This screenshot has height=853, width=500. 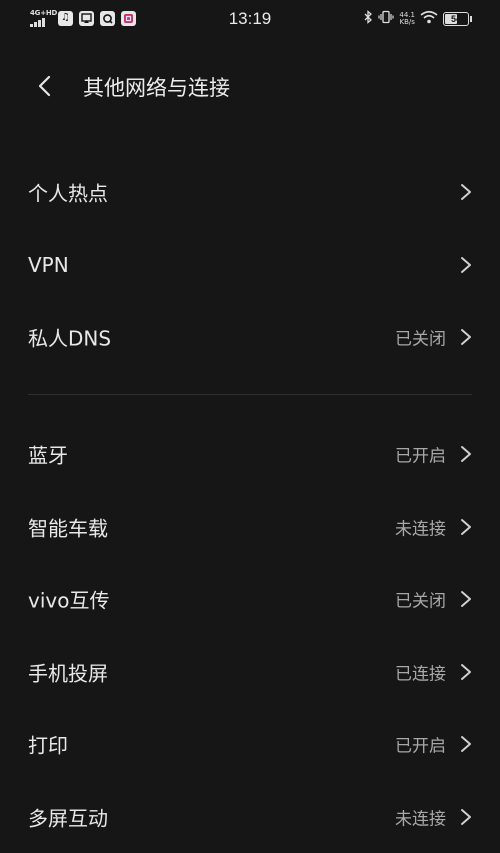 What do you see at coordinates (250, 192) in the screenshot?
I see `row-personal-hotspot: 个人热点` at bounding box center [250, 192].